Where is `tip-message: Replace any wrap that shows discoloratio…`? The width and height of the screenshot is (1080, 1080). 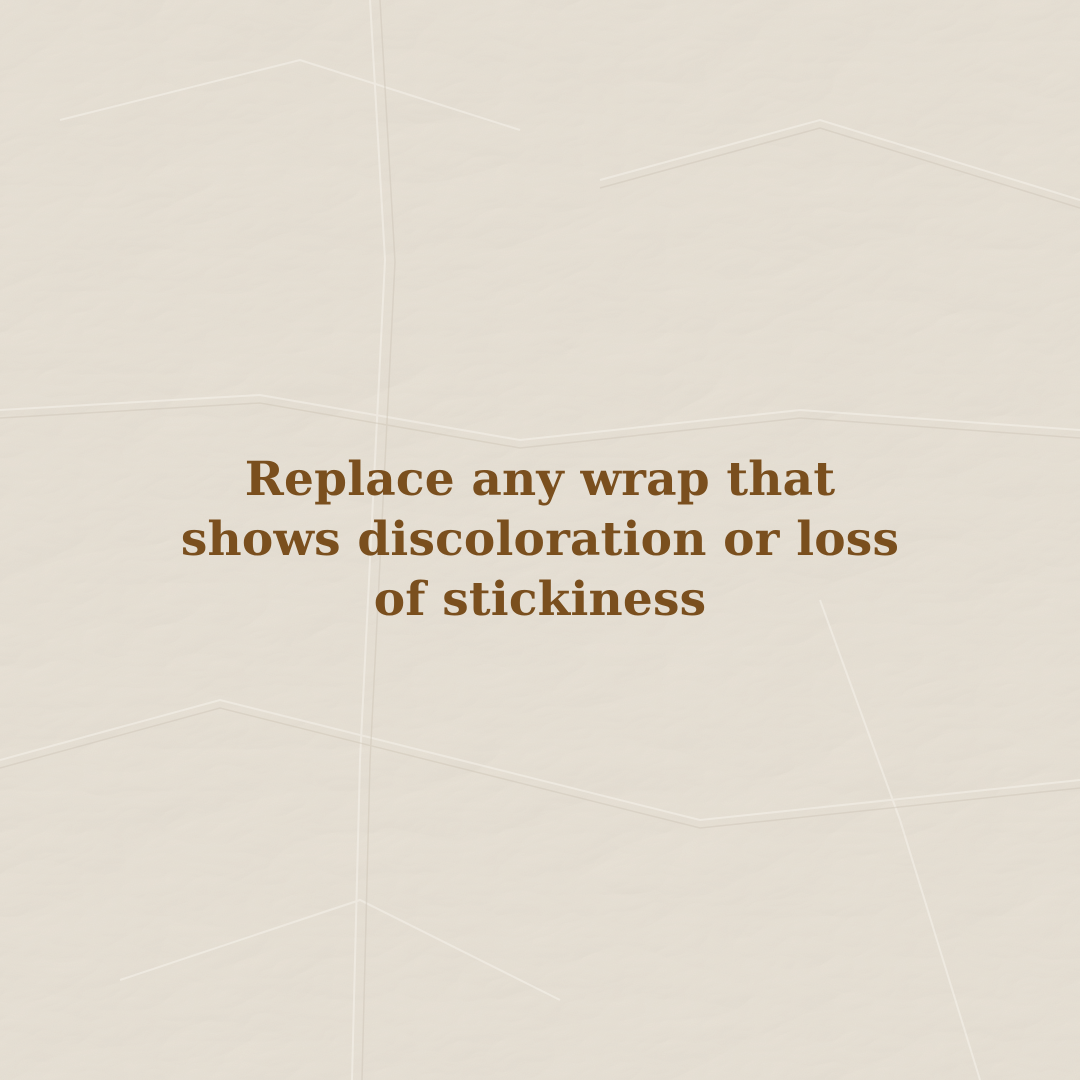
tip-message: Replace any wrap that shows discoloratio… is located at coordinates (540, 540).